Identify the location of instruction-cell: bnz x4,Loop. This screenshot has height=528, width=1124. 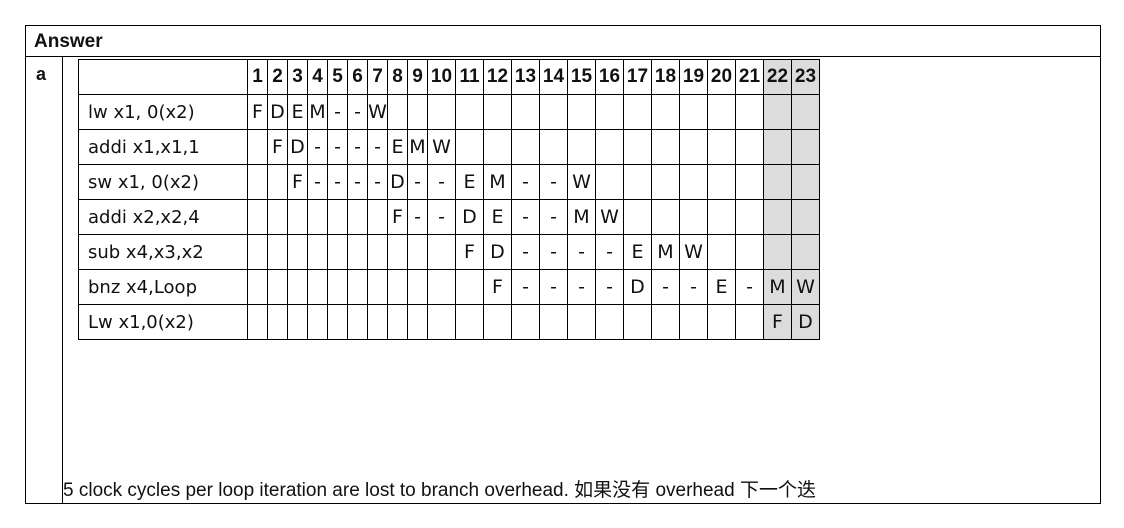
(163, 287).